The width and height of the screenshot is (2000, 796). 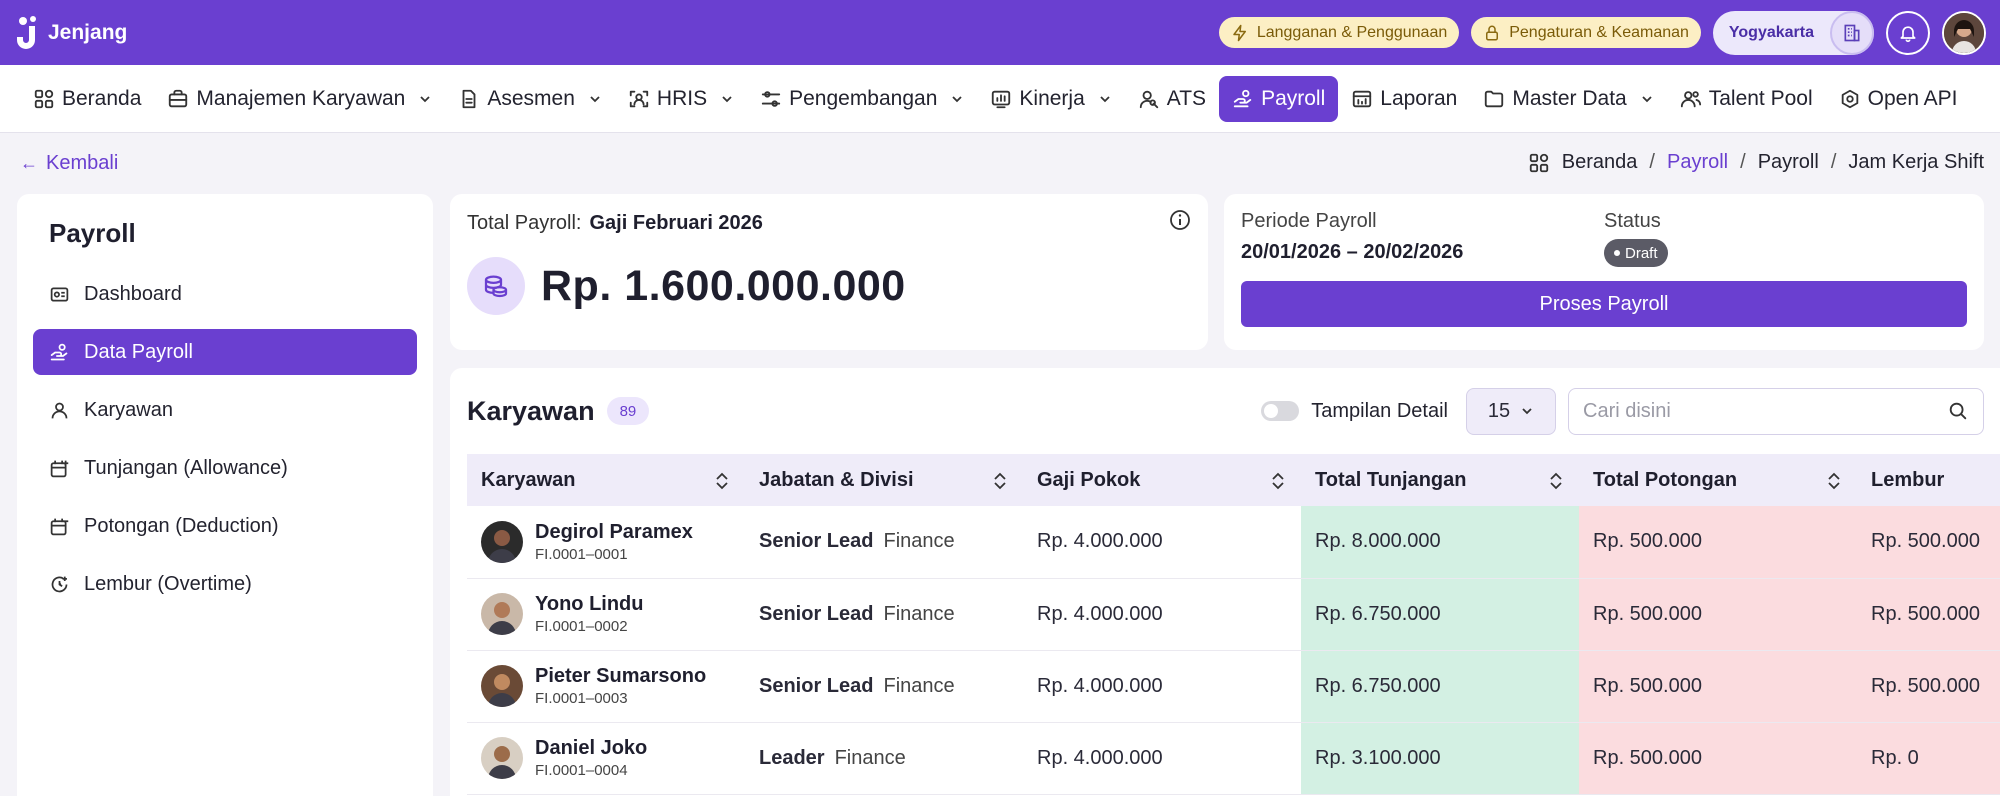 I want to click on nav-item-master-data: Master Data, so click(x=1568, y=99).